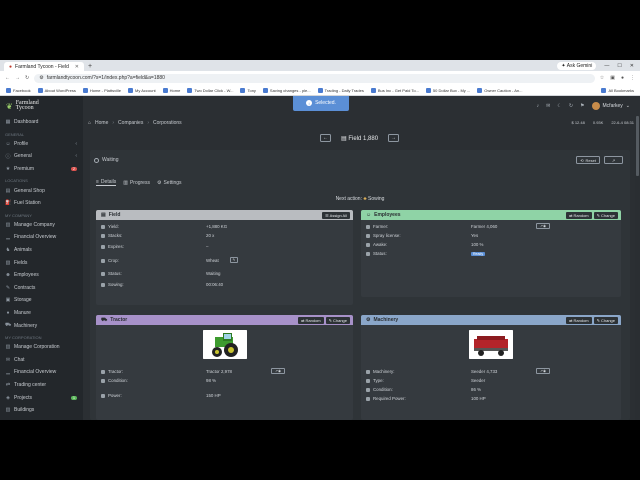 Image resolution: width=640 pixels, height=480 pixels. Describe the element at coordinates (41, 360) in the screenshot. I see `sidebar-item-chat: ✉ Chat` at that location.